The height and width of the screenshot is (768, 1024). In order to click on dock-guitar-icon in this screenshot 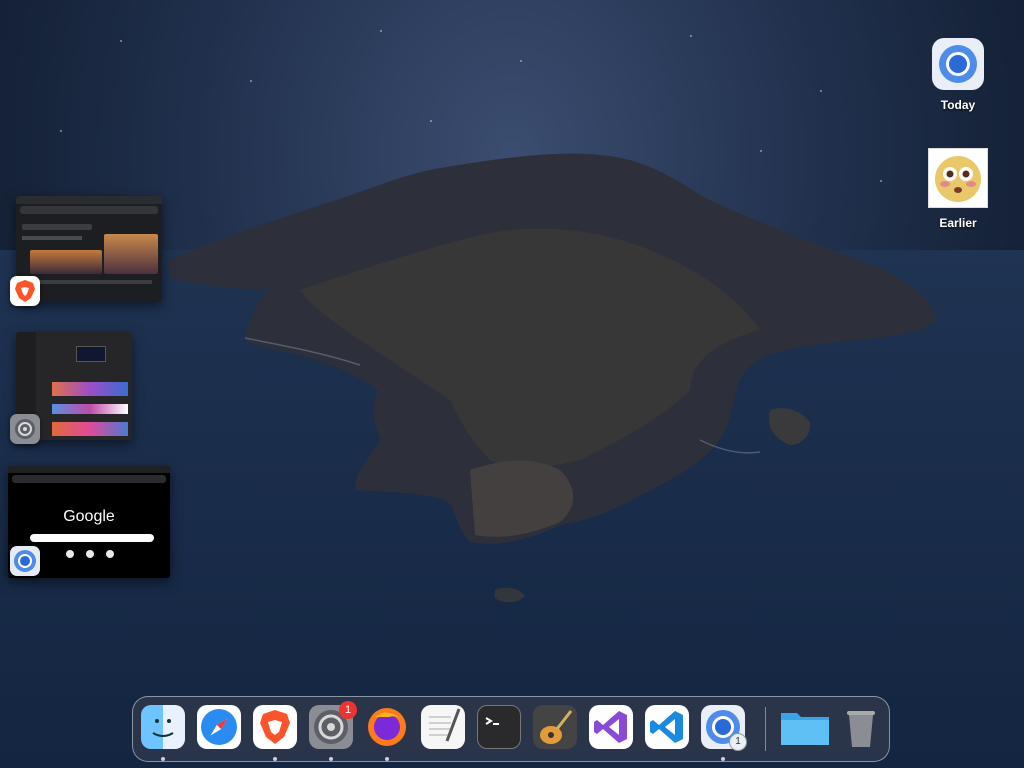, I will do `click(555, 727)`.